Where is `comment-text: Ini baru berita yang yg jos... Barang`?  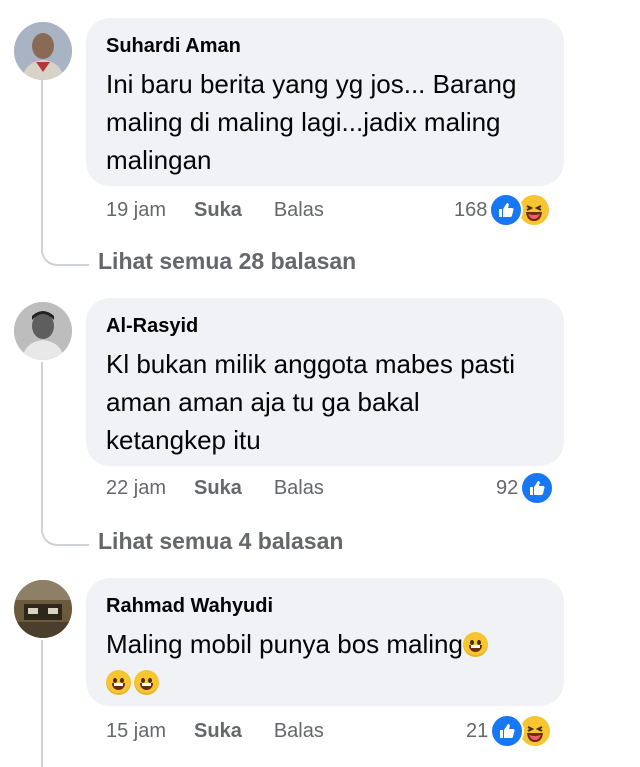
comment-text: Ini baru berita yang yg jos... Barang is located at coordinates (311, 84).